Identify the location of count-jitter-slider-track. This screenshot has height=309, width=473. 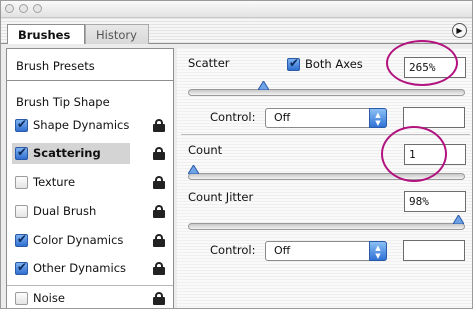
(326, 226).